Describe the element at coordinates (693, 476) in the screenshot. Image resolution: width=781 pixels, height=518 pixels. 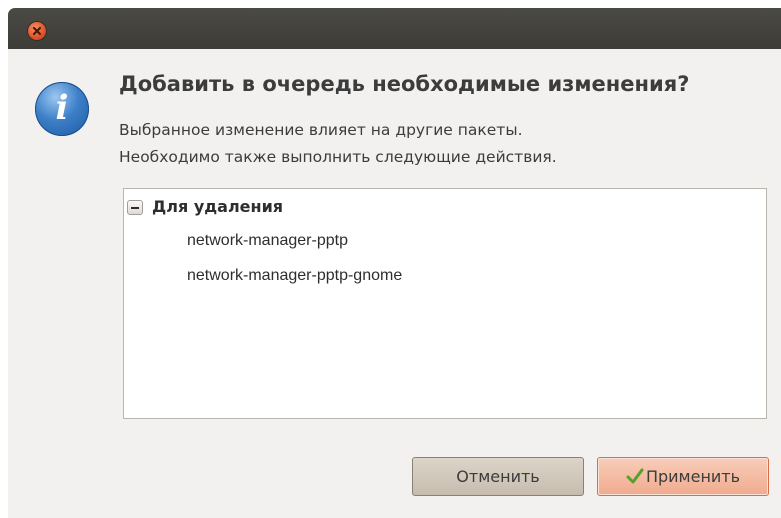
I see `apply-button-label: Применить` at that location.